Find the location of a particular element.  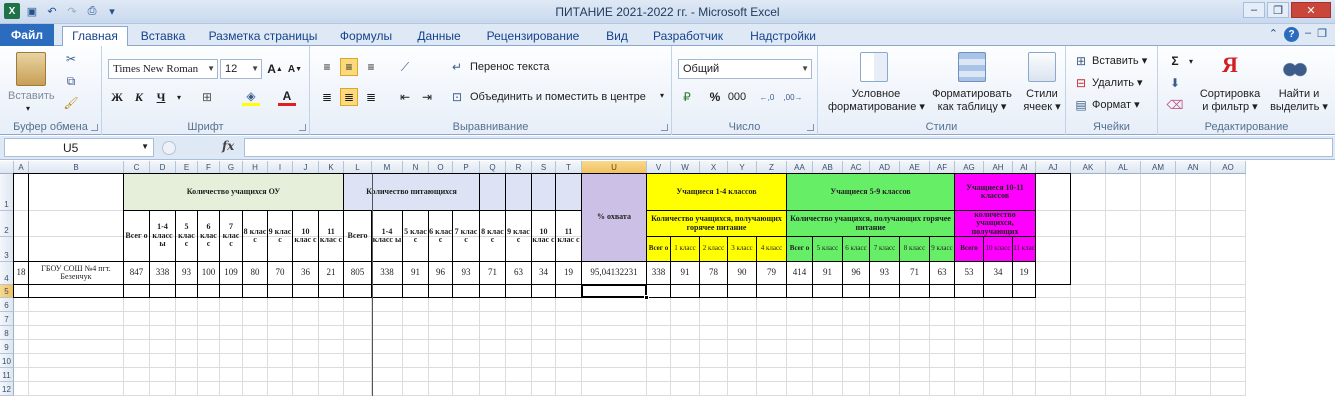

paste-button: Вставить is located at coordinates (31, 96).